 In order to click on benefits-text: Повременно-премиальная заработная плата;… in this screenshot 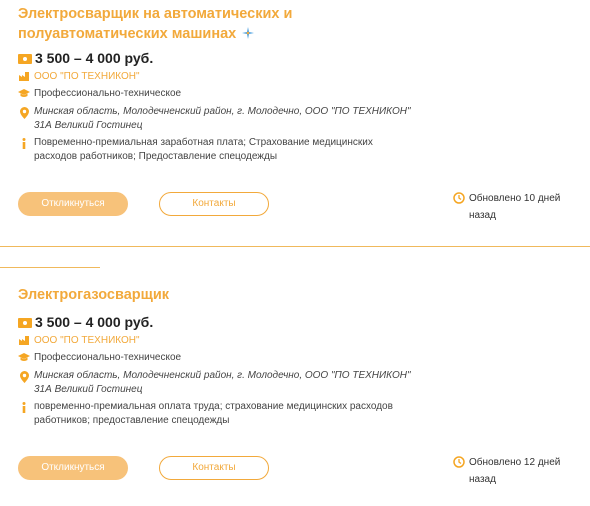, I will do `click(203, 149)`.